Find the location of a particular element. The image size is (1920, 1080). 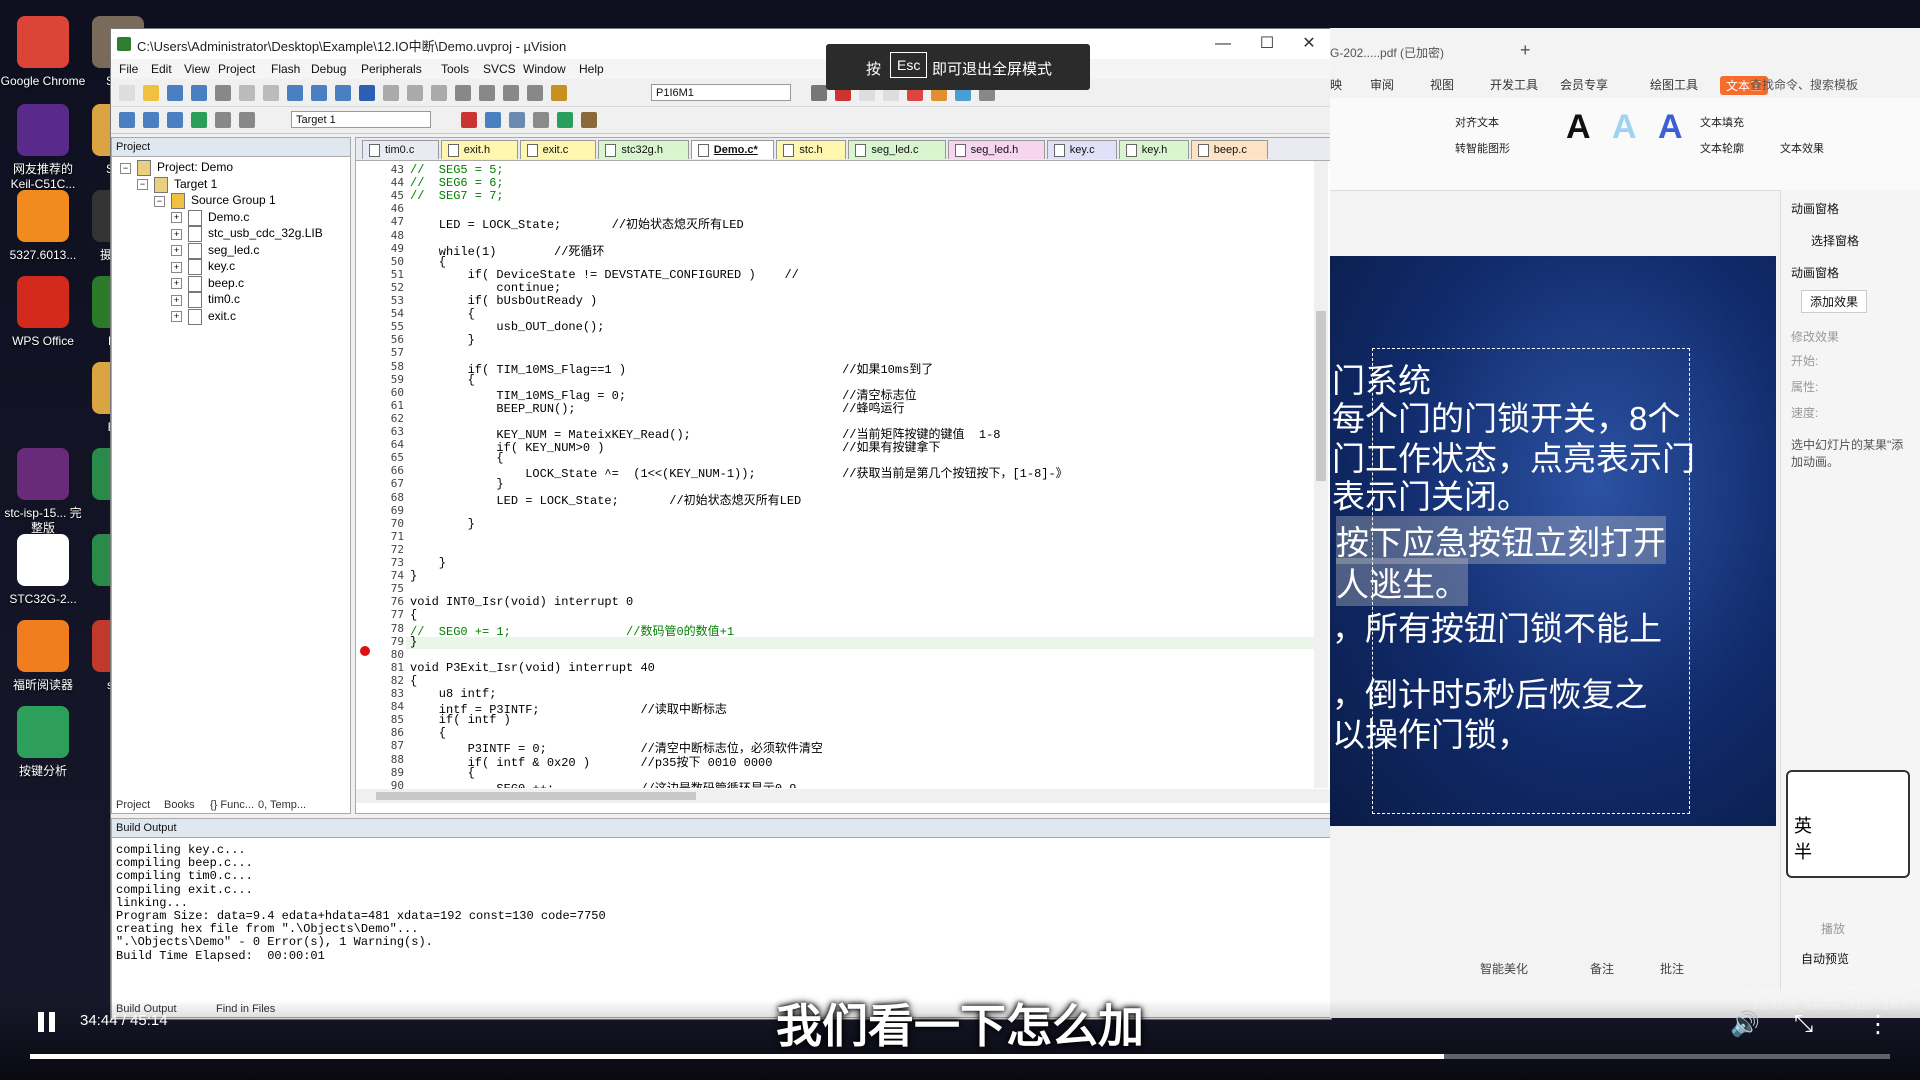

text-box-selection is located at coordinates (1531, 581).